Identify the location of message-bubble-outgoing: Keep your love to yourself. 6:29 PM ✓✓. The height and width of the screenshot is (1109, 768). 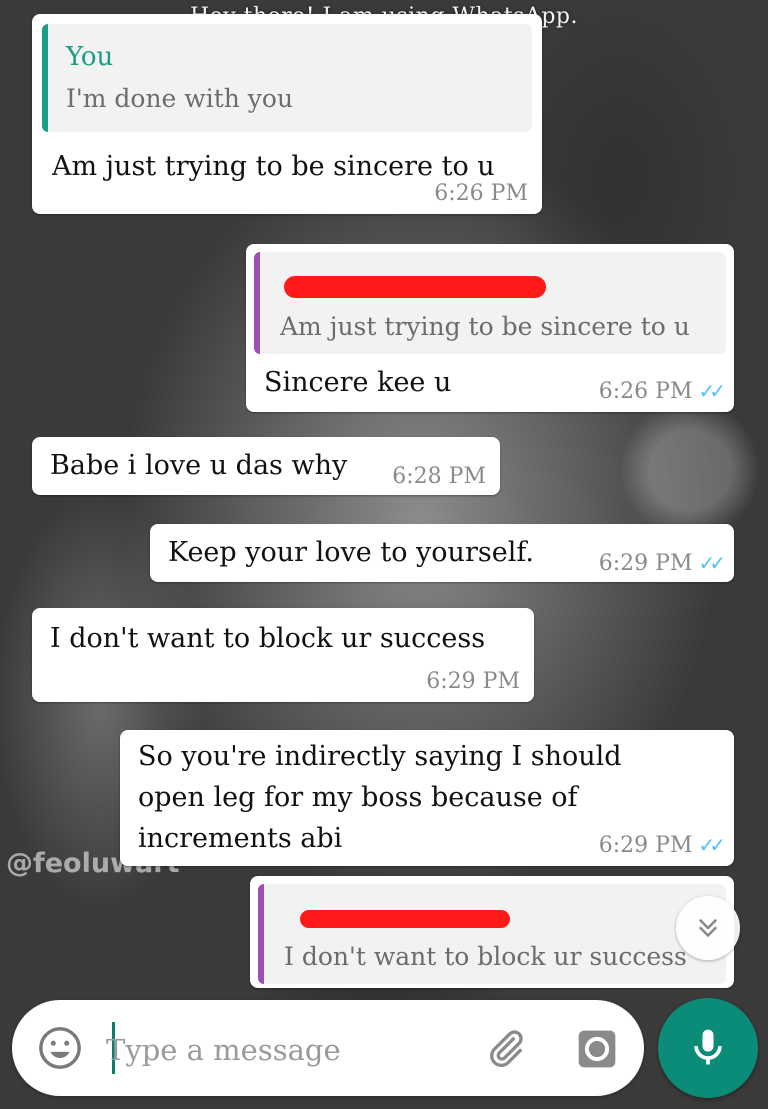
(442, 553).